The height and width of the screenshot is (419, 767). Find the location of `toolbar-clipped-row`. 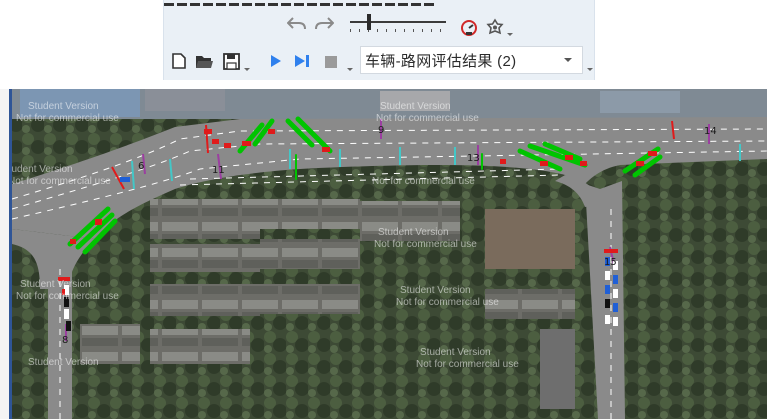

toolbar-clipped-row is located at coordinates (379, 3).